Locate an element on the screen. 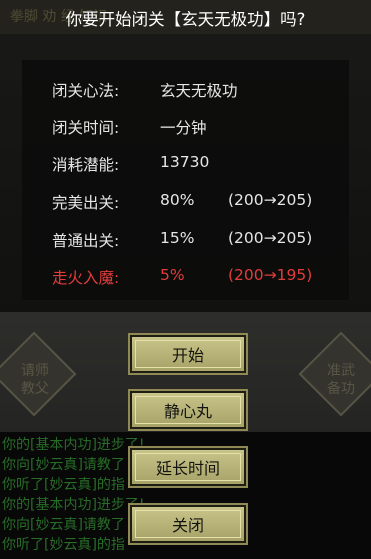 The image size is (371, 559). row-label: 闭关时间: is located at coordinates (86, 128).